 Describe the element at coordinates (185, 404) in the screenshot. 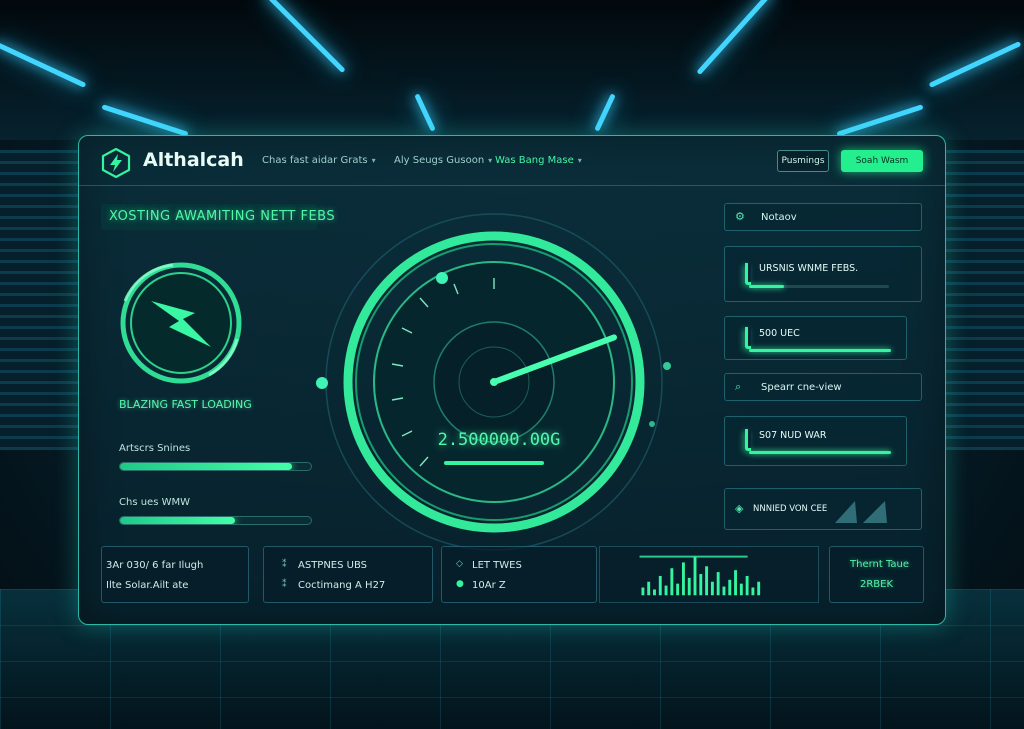

I see `feature-label: BLAZING FAST LOADING` at that location.